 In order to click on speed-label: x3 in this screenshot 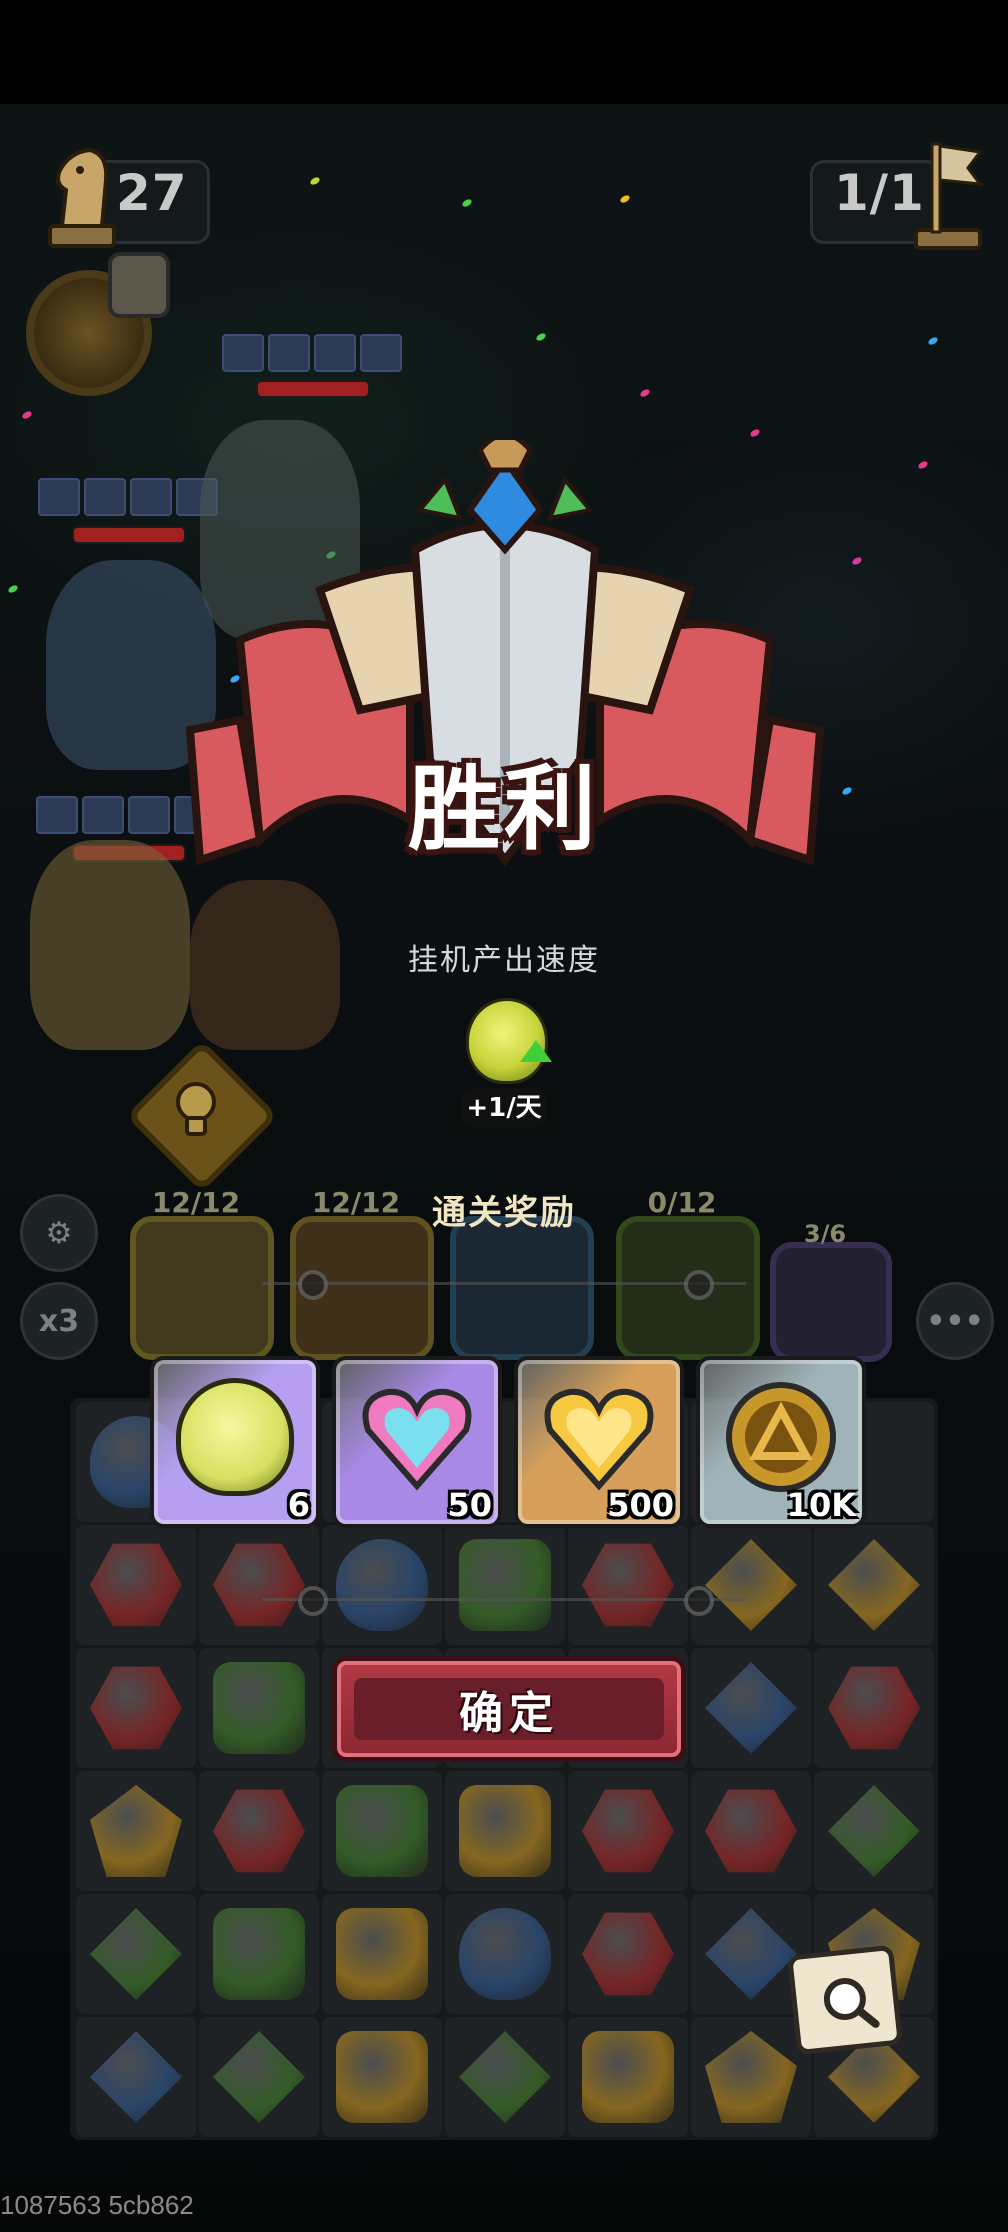, I will do `click(59, 1321)`.